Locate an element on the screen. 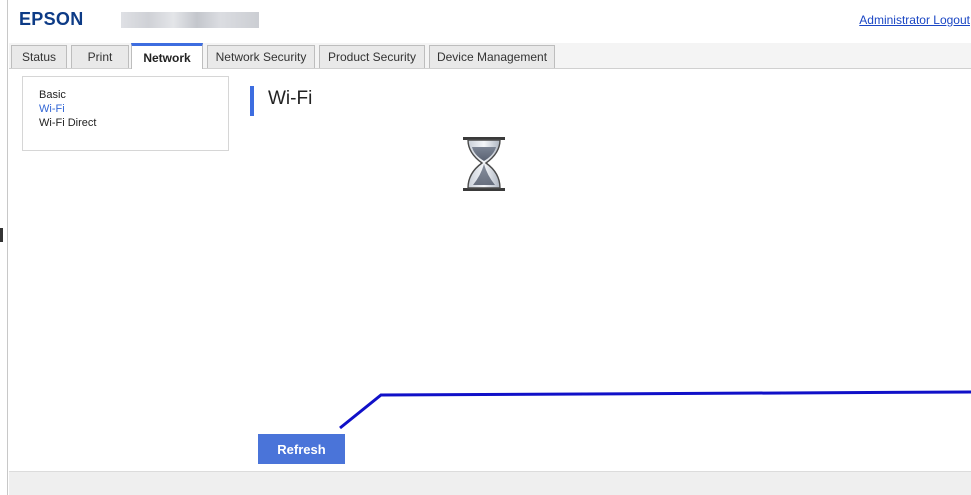  tab-label: Status is located at coordinates (39, 57).